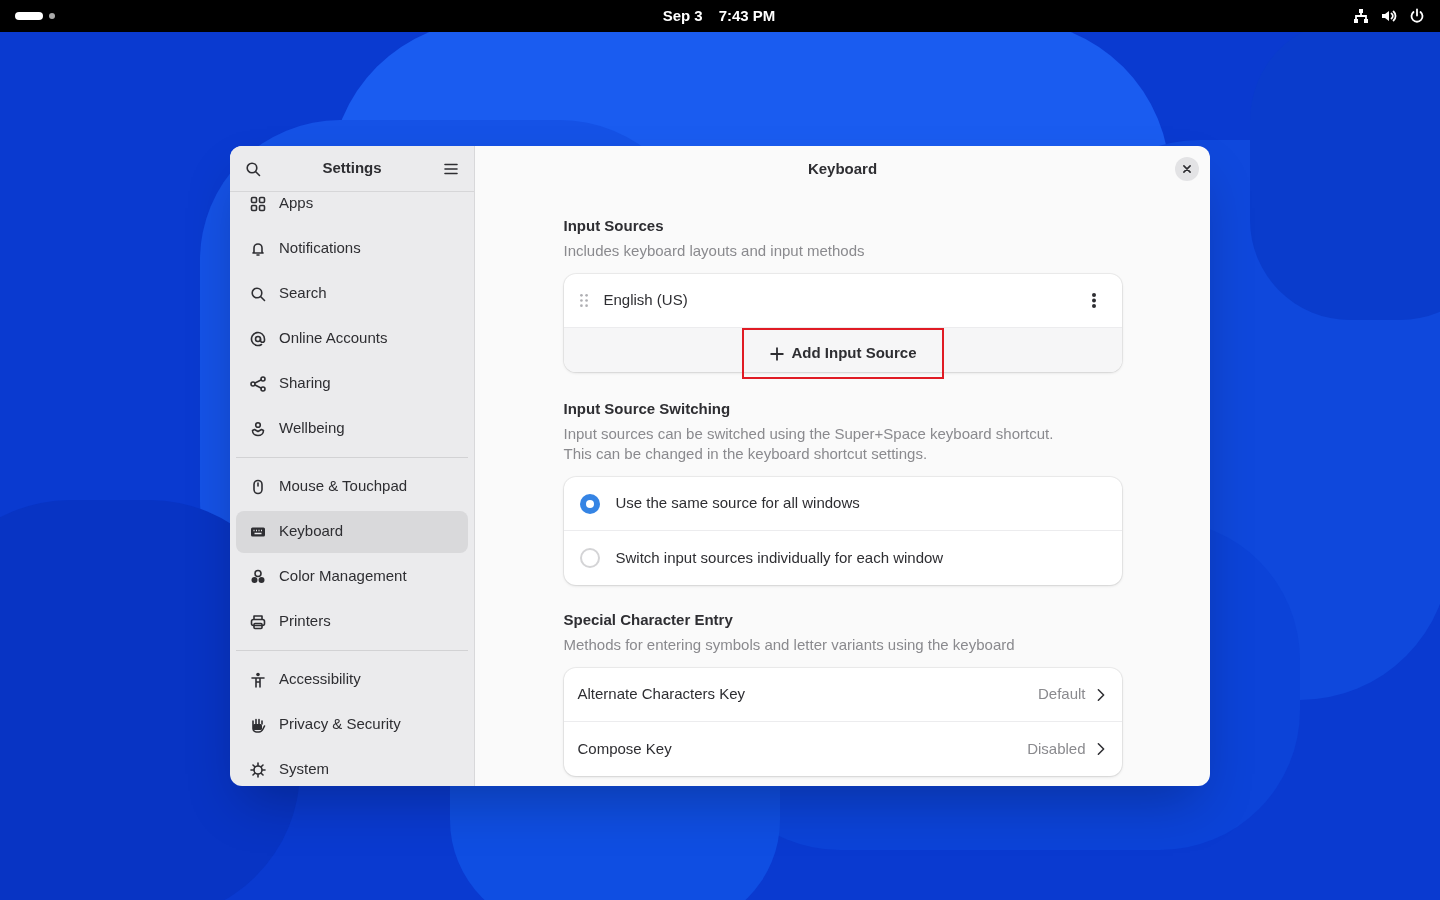  I want to click on option-label: Use the same source for all windows, so click(737, 503).